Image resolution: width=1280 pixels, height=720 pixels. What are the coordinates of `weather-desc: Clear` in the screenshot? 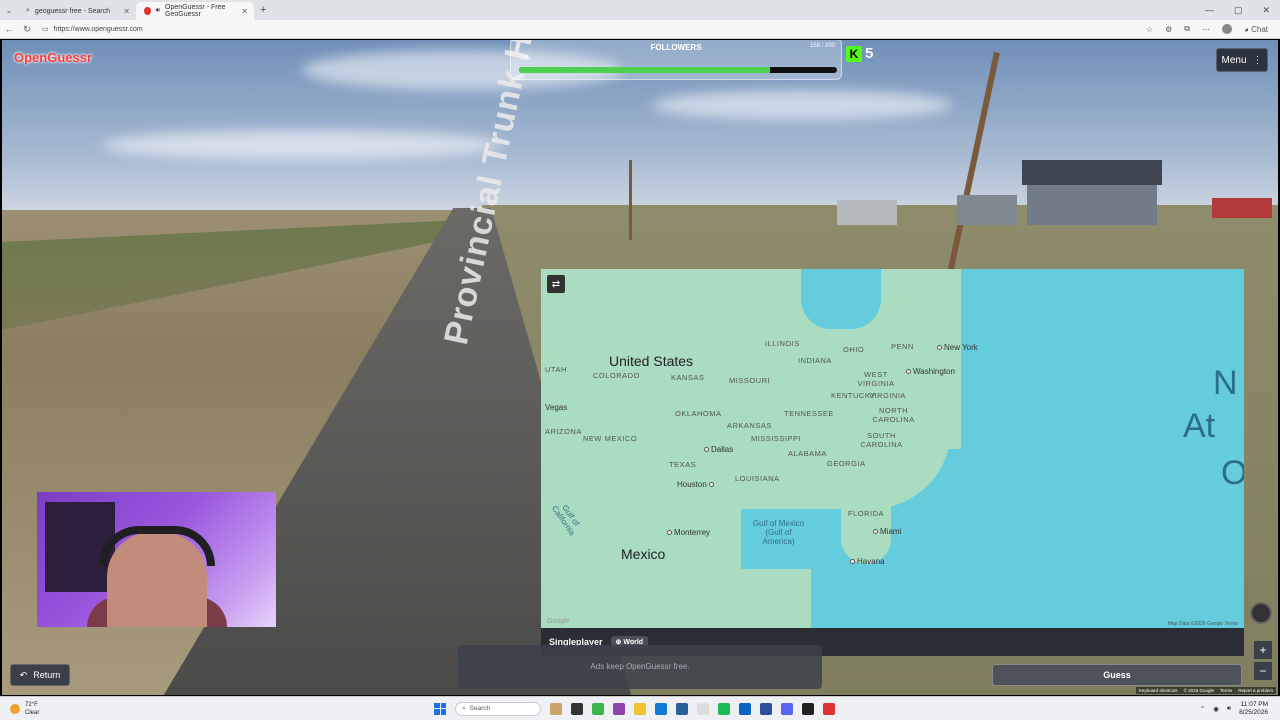 It's located at (32, 712).